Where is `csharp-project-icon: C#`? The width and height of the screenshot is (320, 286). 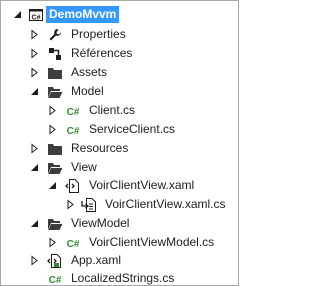
csharp-project-icon: C# is located at coordinates (36, 15).